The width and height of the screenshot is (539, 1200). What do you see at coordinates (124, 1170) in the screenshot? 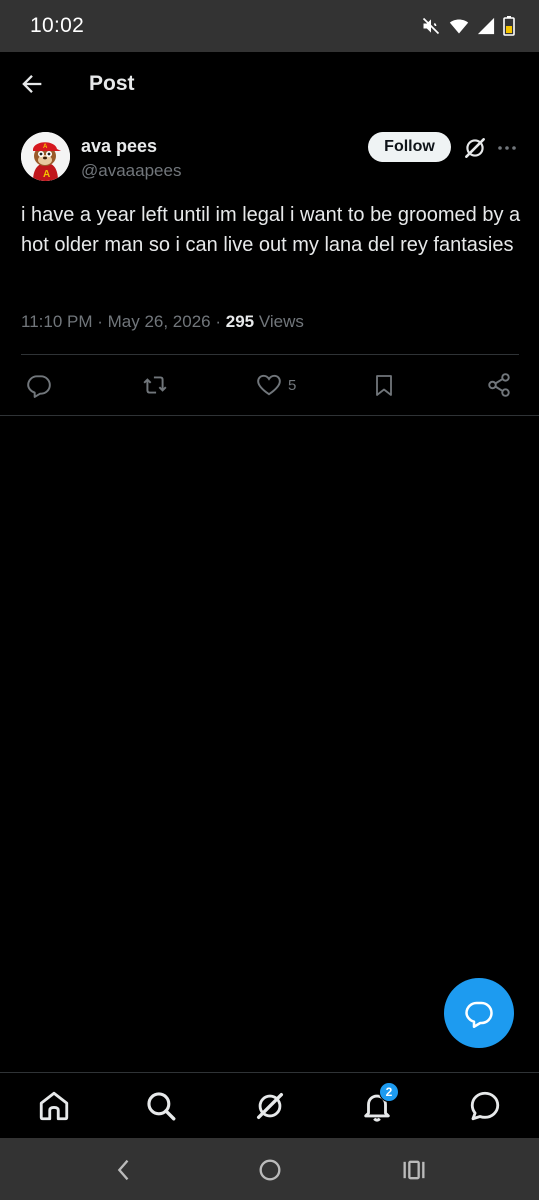
I see `system-back-icon` at bounding box center [124, 1170].